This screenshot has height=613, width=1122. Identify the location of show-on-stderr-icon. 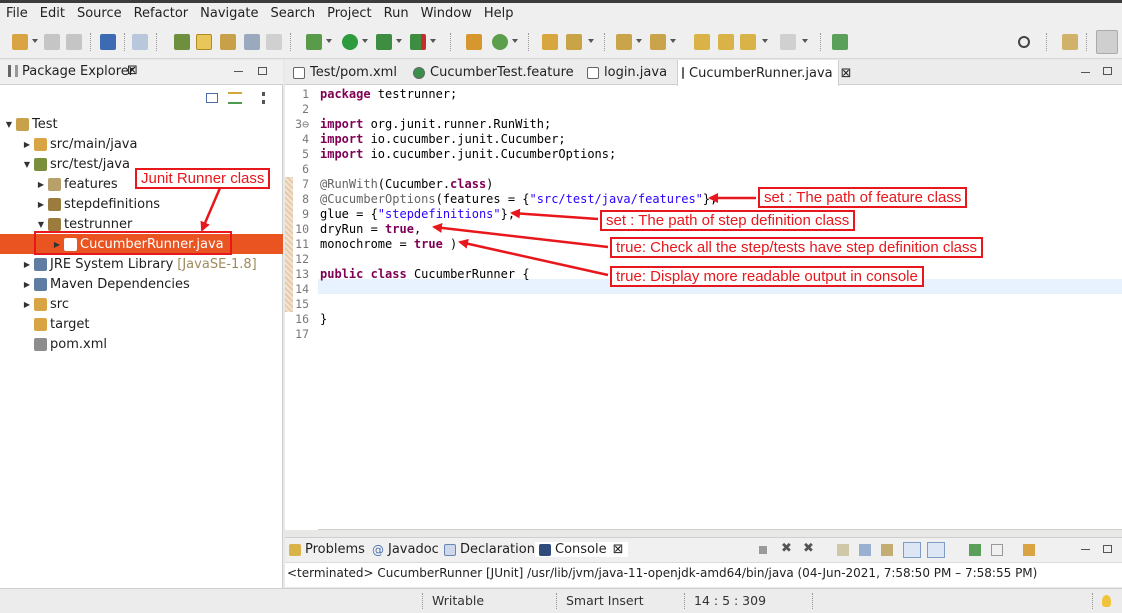
(936, 550).